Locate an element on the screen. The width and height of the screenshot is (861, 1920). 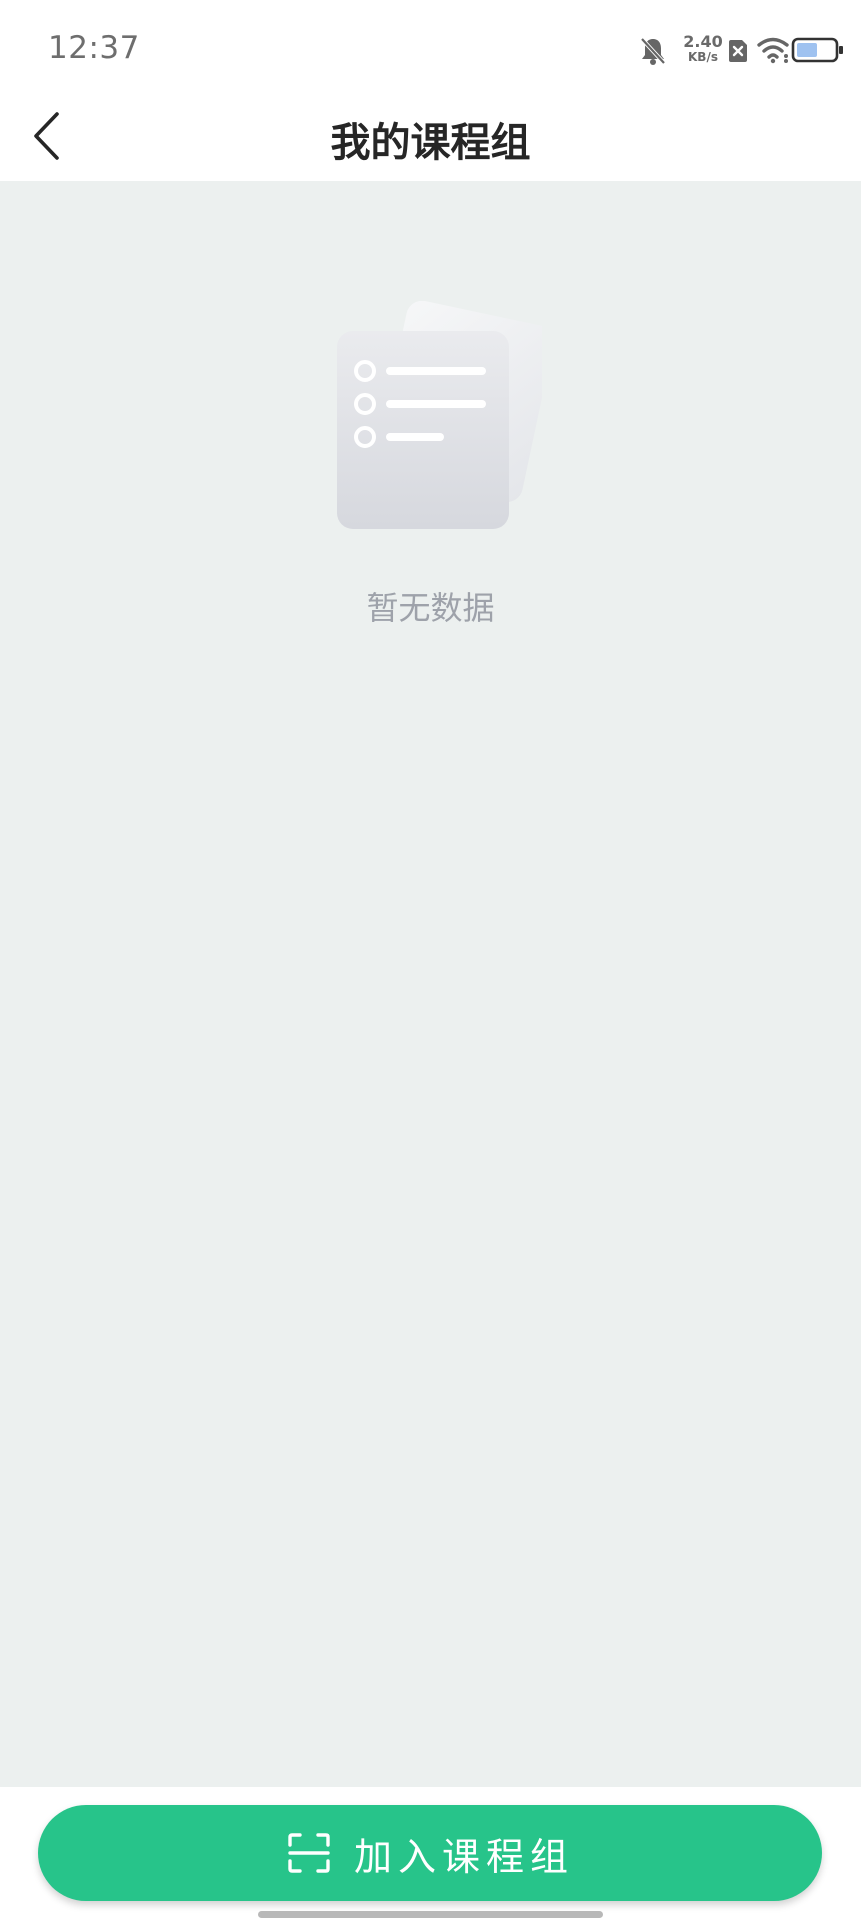
document-list-icon is located at coordinates (439, 415).